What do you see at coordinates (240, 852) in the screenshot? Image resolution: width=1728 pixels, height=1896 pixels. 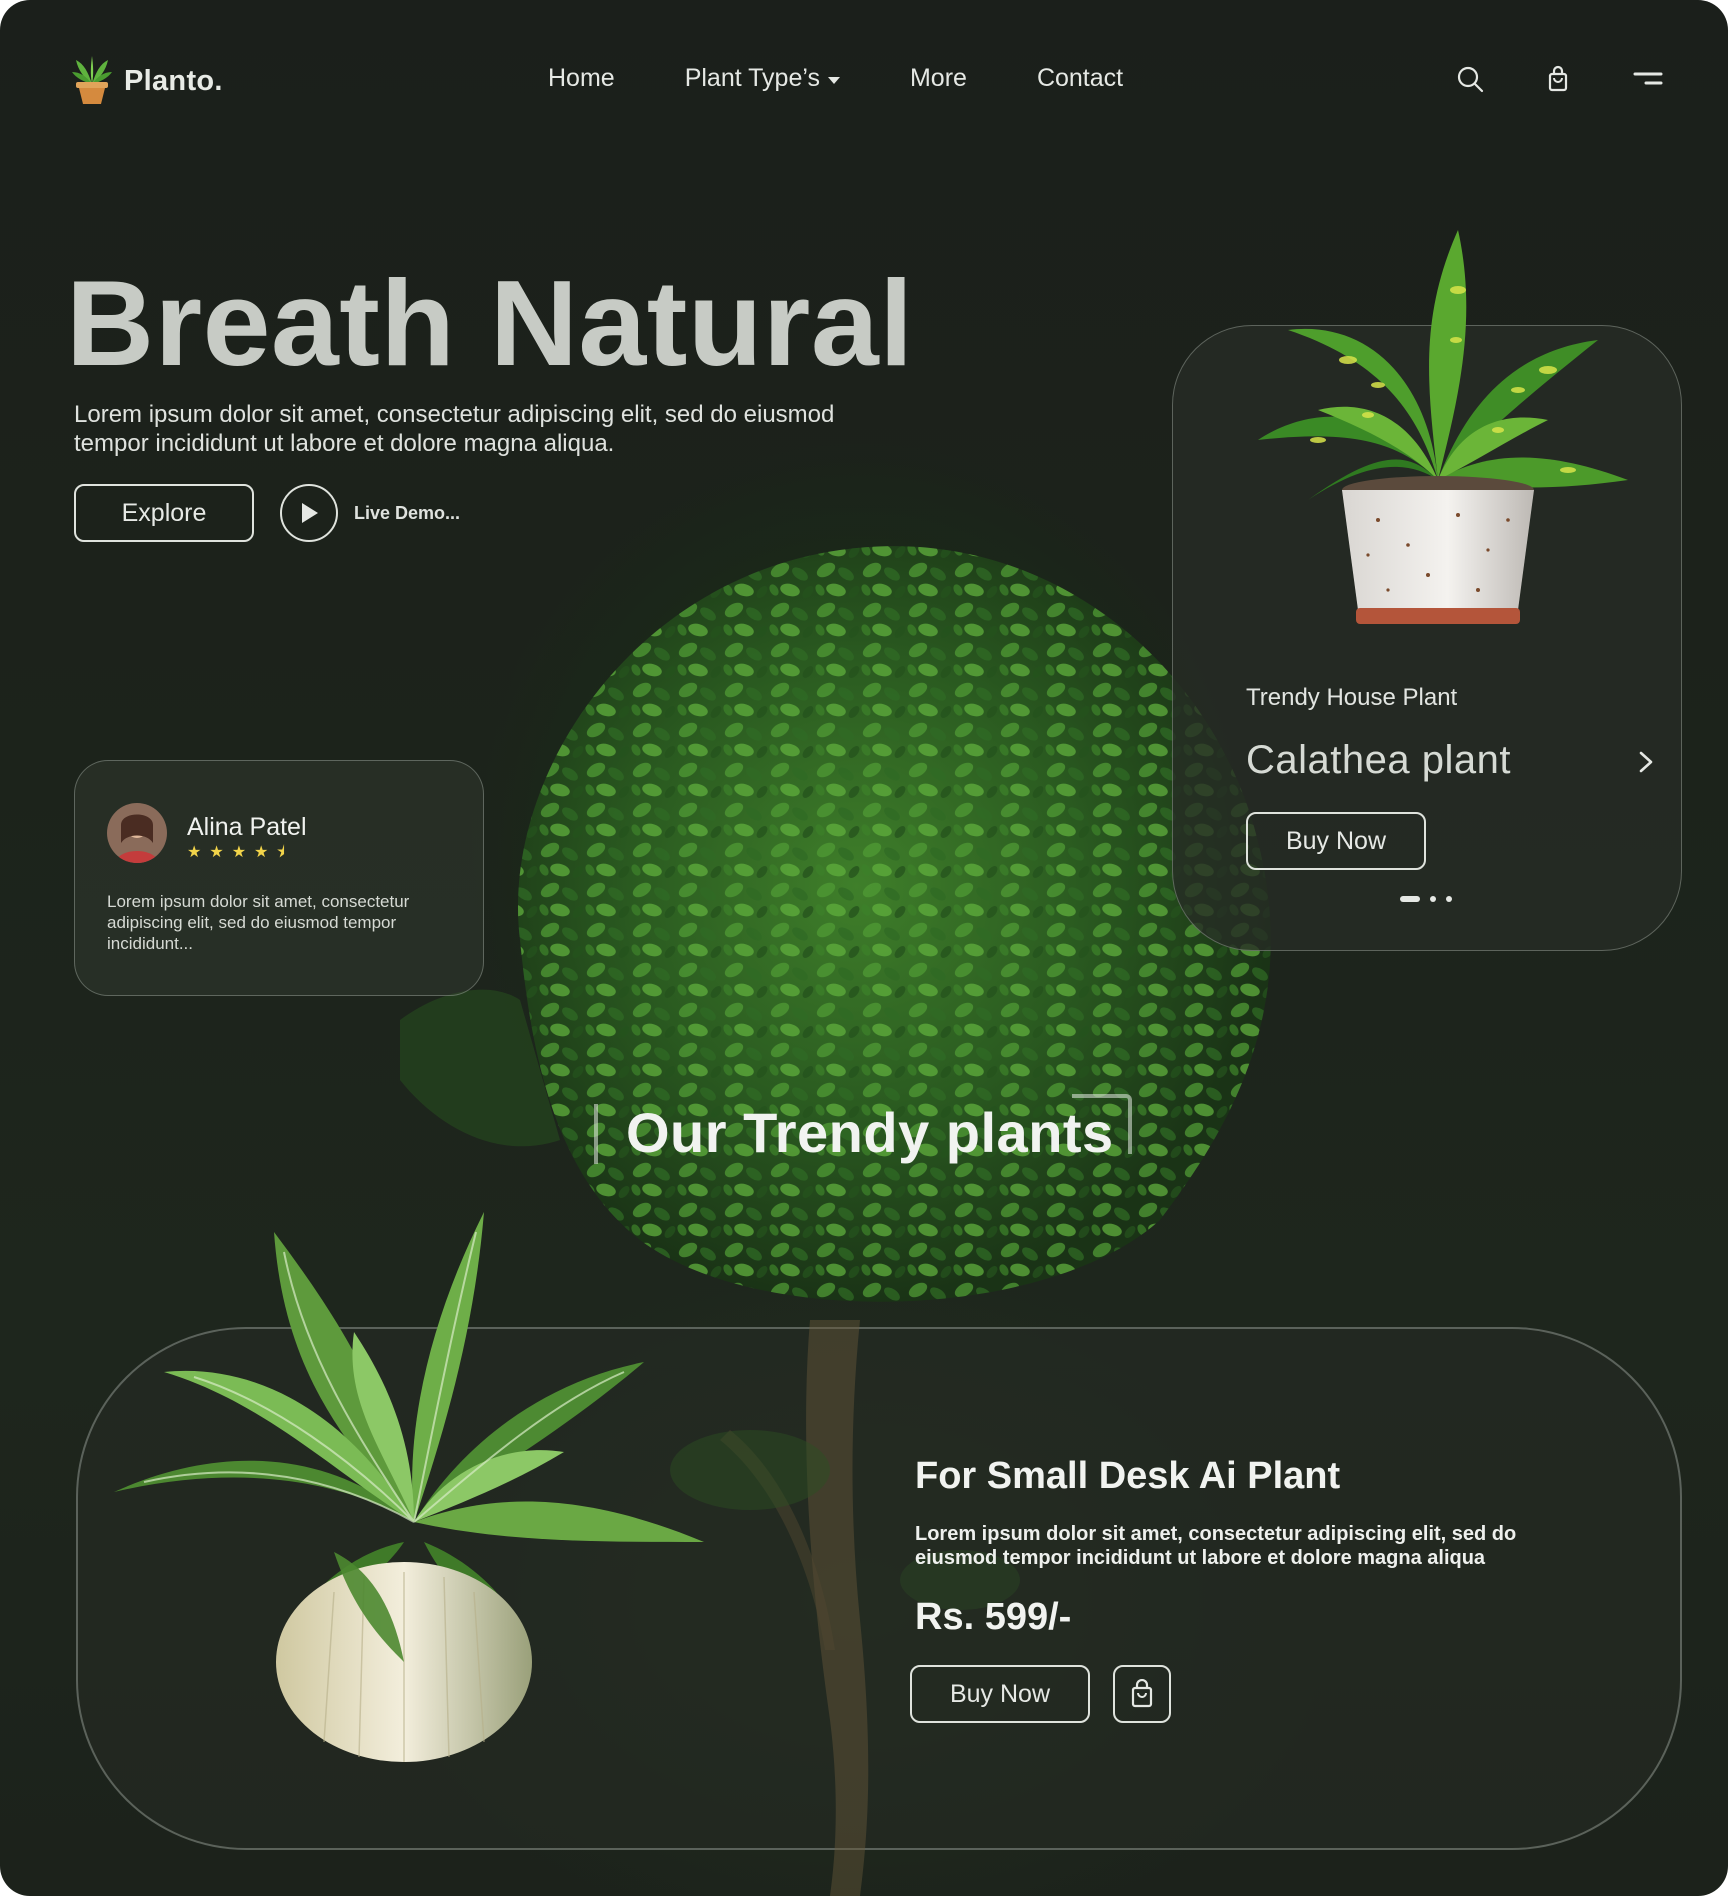 I see `star-rating: ★★★★⯨` at bounding box center [240, 852].